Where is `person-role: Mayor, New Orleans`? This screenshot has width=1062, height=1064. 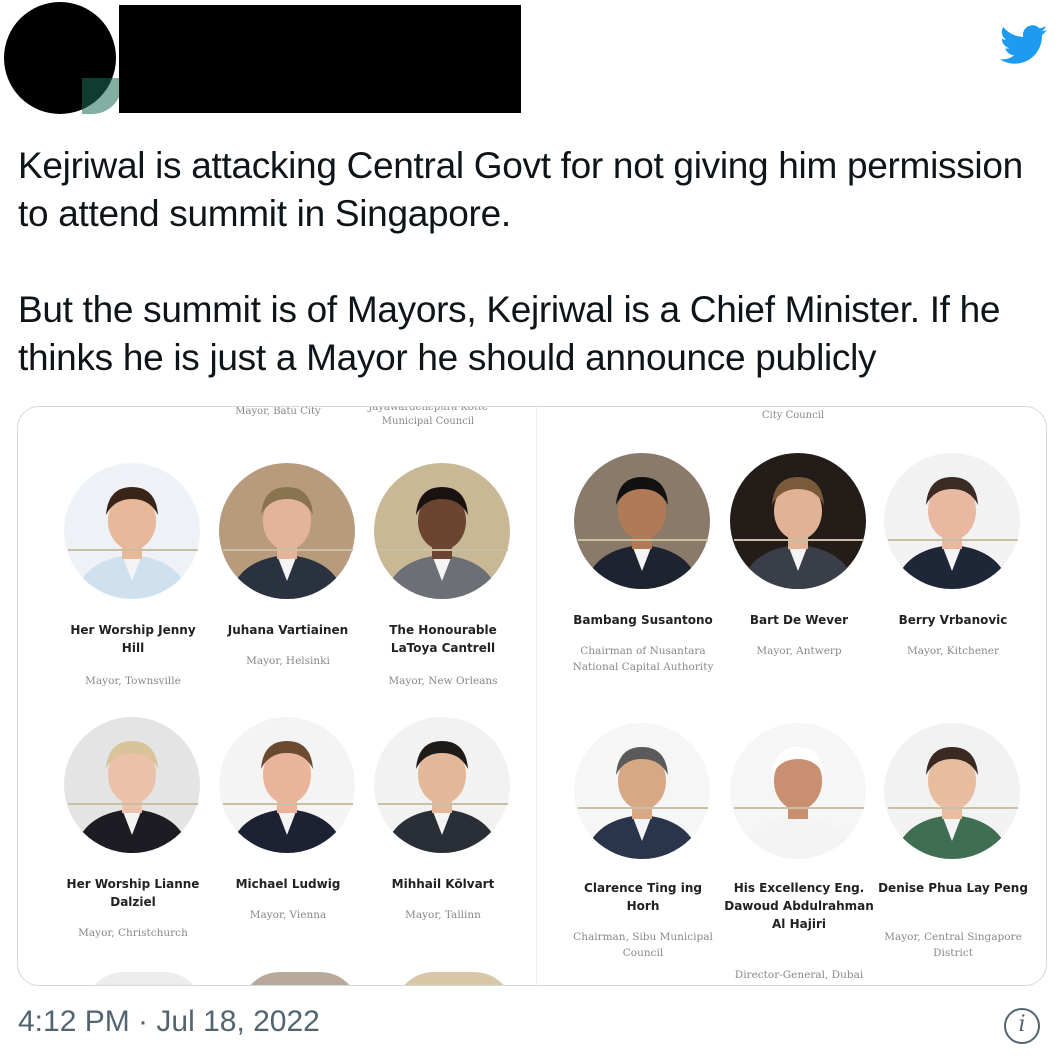
person-role: Mayor, New Orleans is located at coordinates (443, 681).